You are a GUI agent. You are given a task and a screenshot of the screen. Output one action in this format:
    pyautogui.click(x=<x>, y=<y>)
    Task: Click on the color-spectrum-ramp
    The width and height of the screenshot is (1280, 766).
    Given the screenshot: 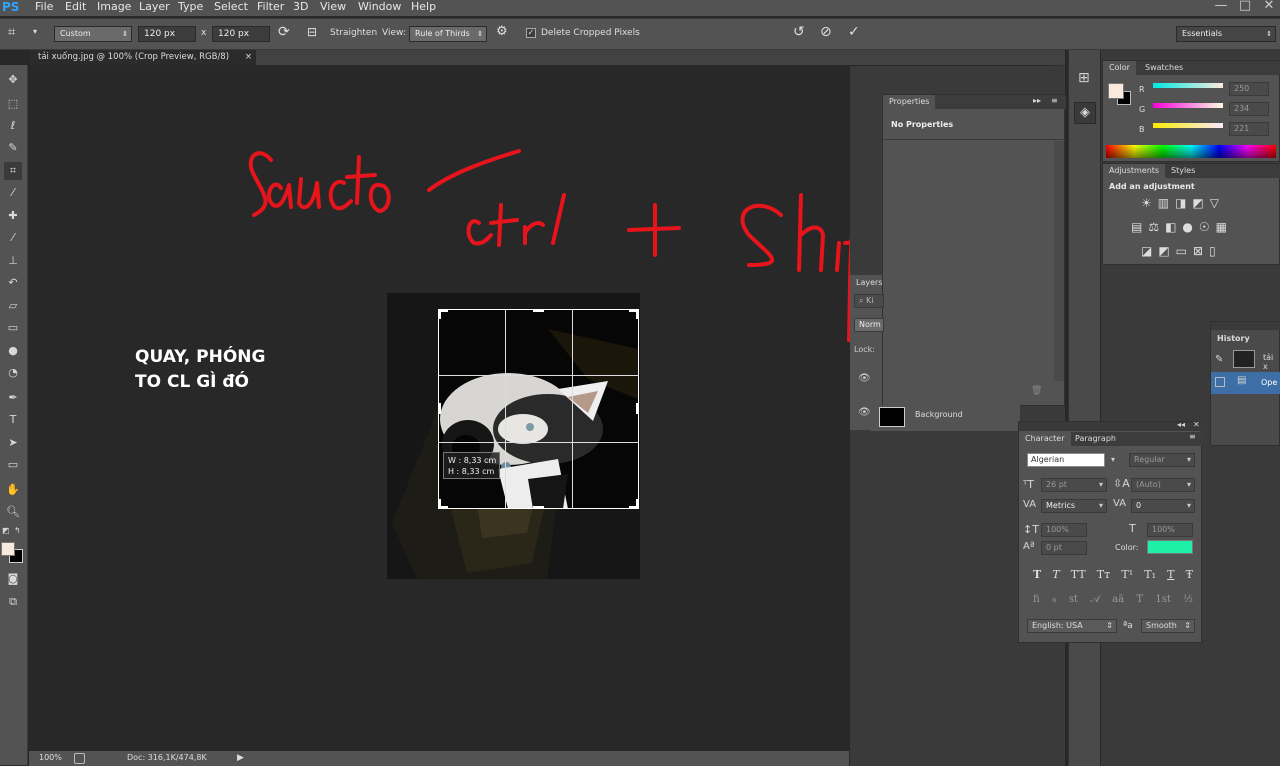 What is the action you would take?
    pyautogui.click(x=1191, y=151)
    